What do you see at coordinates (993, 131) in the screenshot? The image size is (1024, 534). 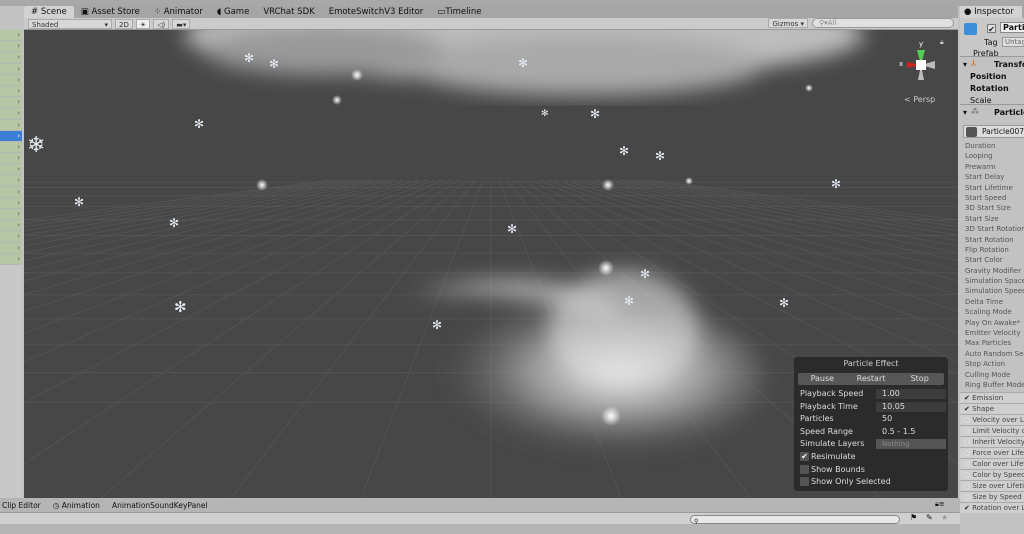 I see `particle-system-header: Particle007` at bounding box center [993, 131].